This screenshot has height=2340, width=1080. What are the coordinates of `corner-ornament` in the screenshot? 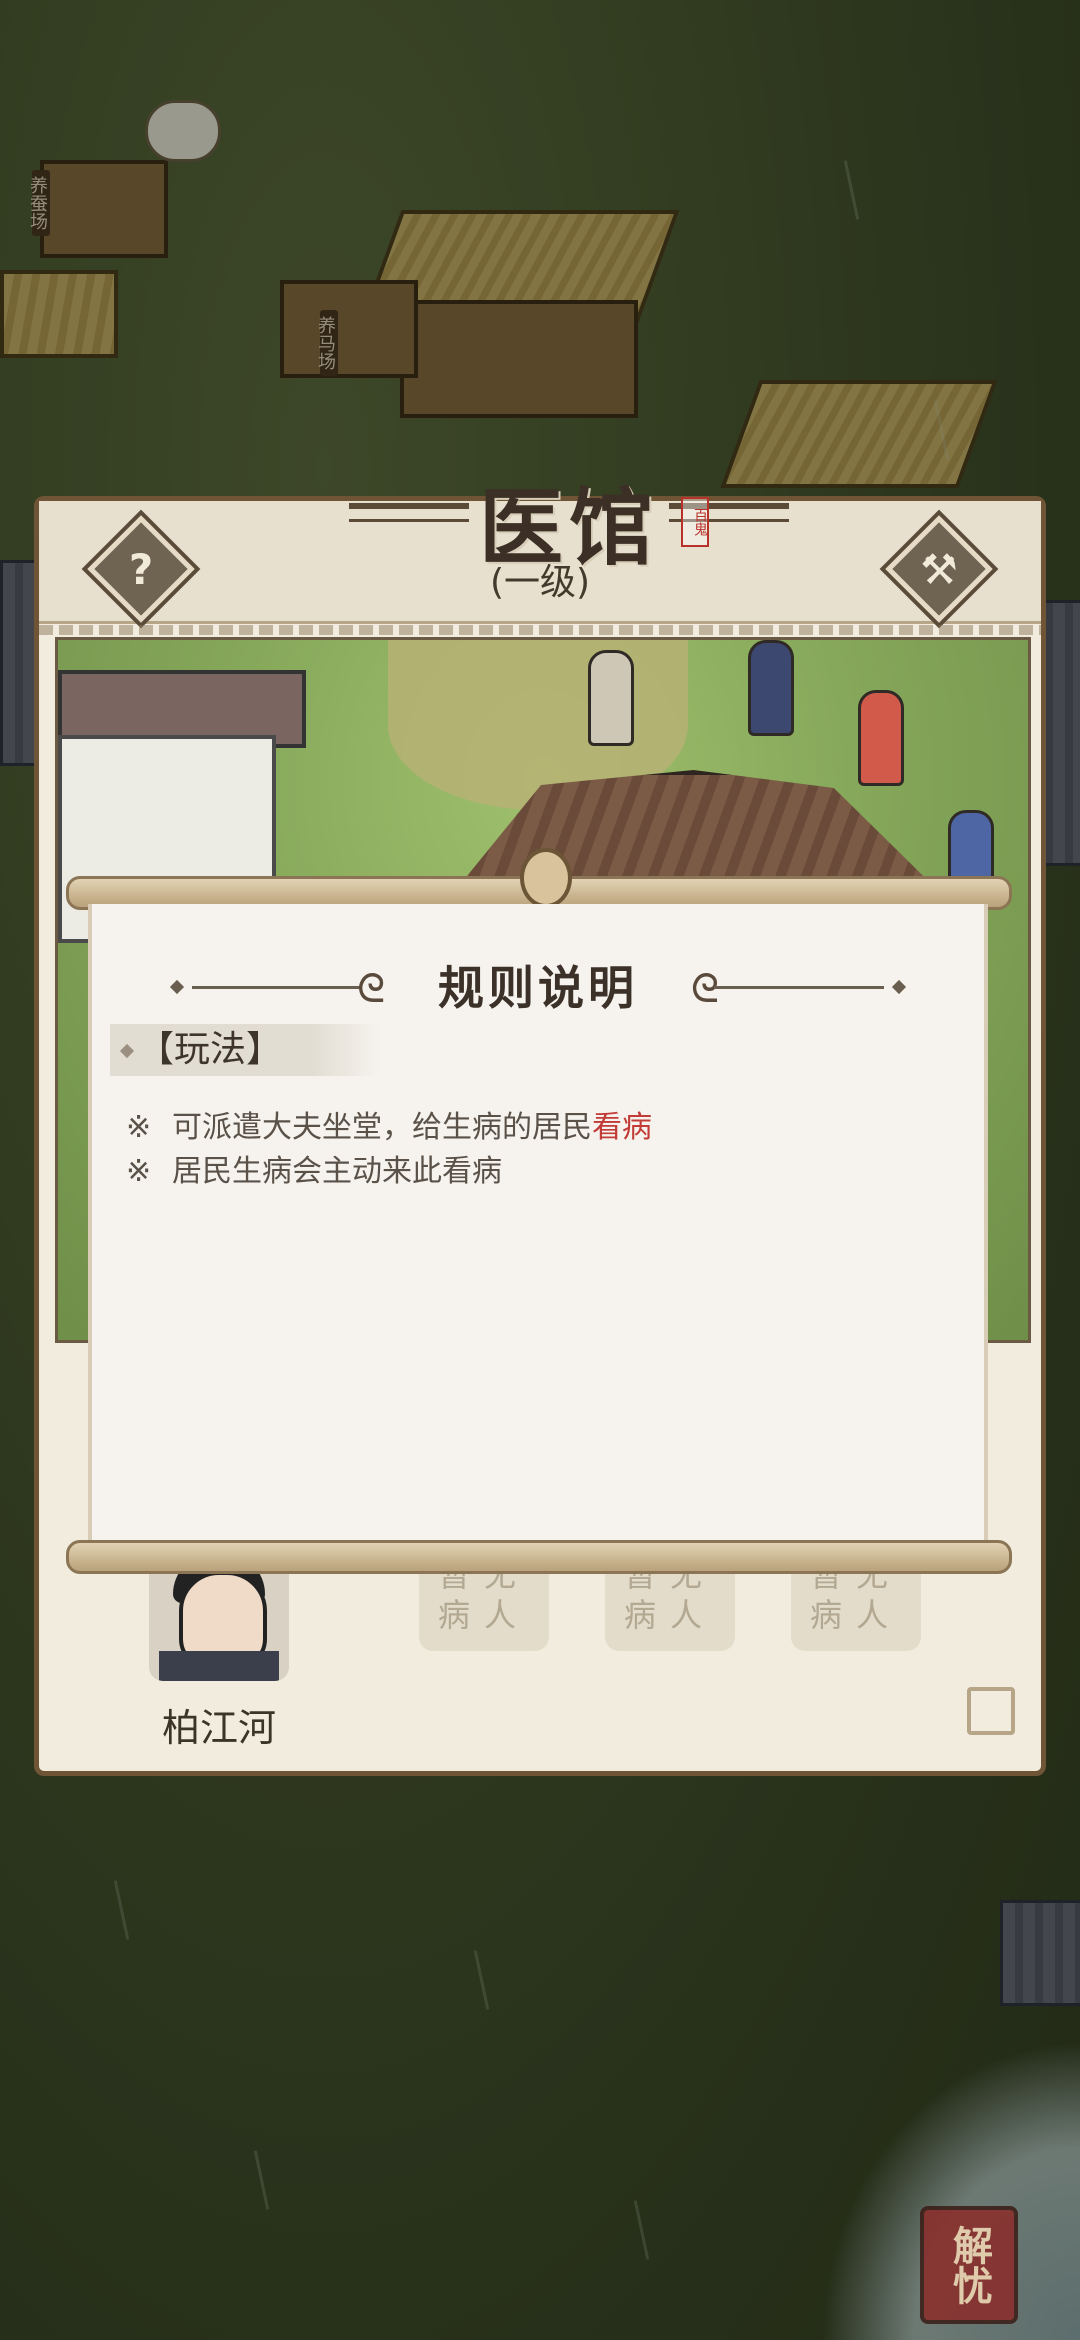 It's located at (991, 1711).